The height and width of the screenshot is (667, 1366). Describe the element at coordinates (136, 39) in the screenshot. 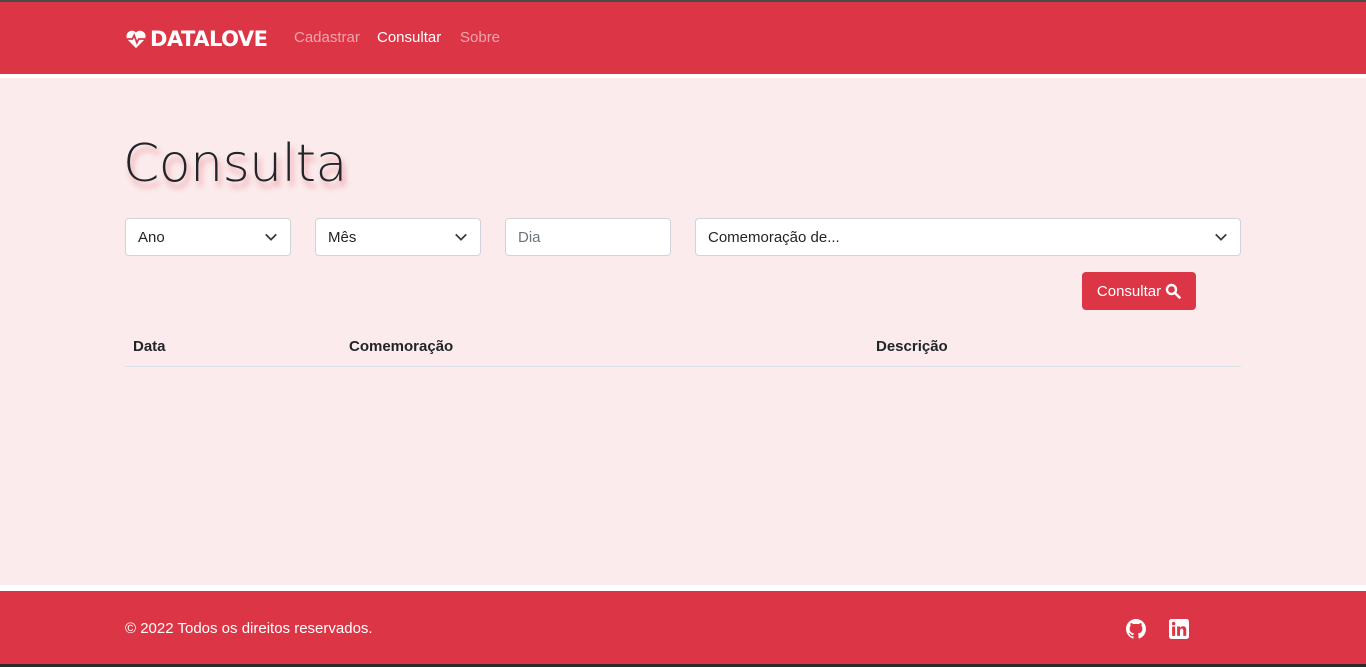

I see `heart-pulse-icon` at that location.